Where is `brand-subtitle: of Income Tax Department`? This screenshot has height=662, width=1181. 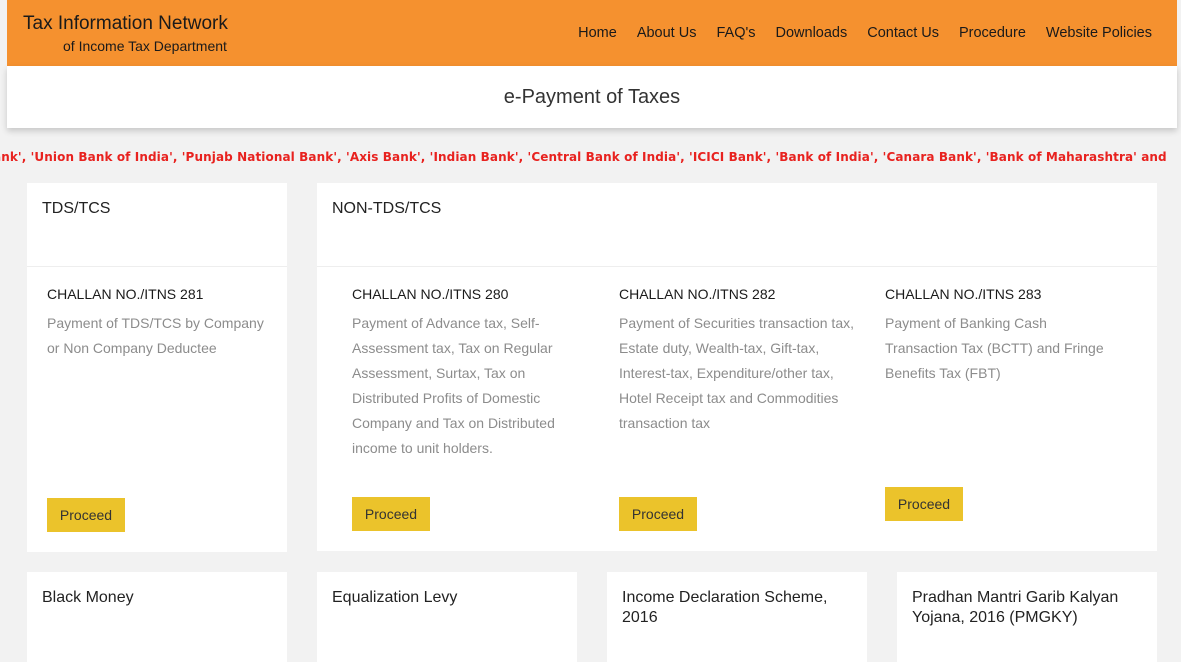 brand-subtitle: of Income Tax Department is located at coordinates (145, 46).